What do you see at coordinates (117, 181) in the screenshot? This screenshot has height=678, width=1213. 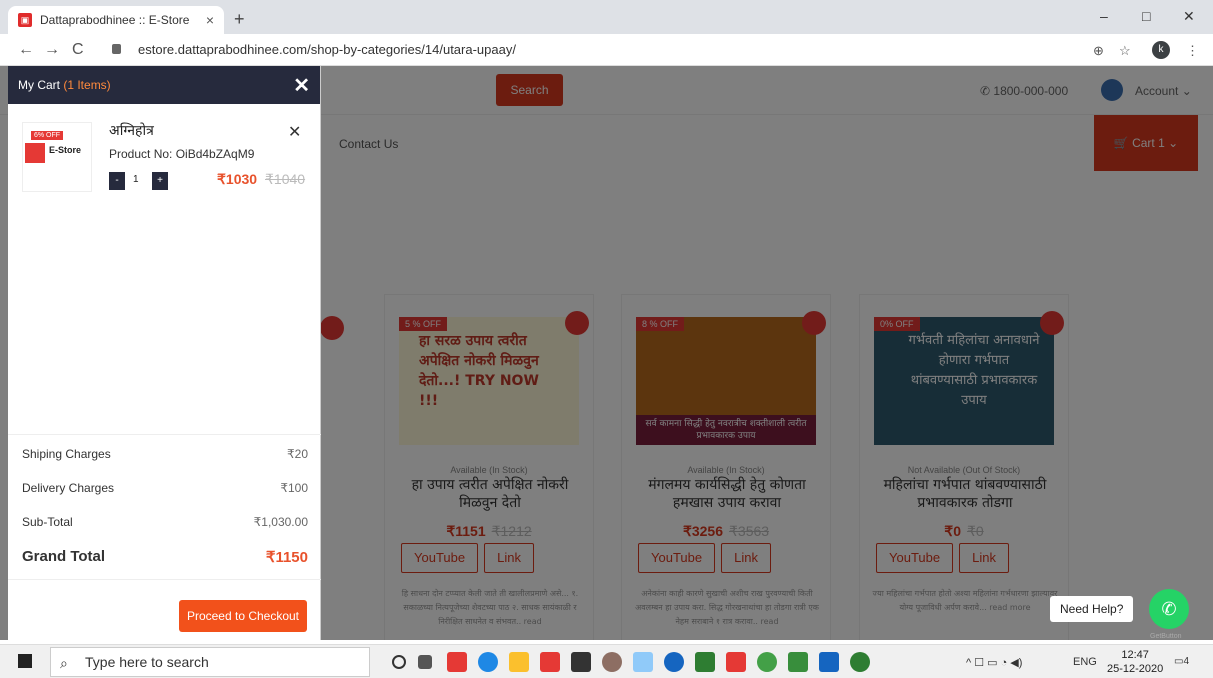 I see `quantity-decrease-button: -` at bounding box center [117, 181].